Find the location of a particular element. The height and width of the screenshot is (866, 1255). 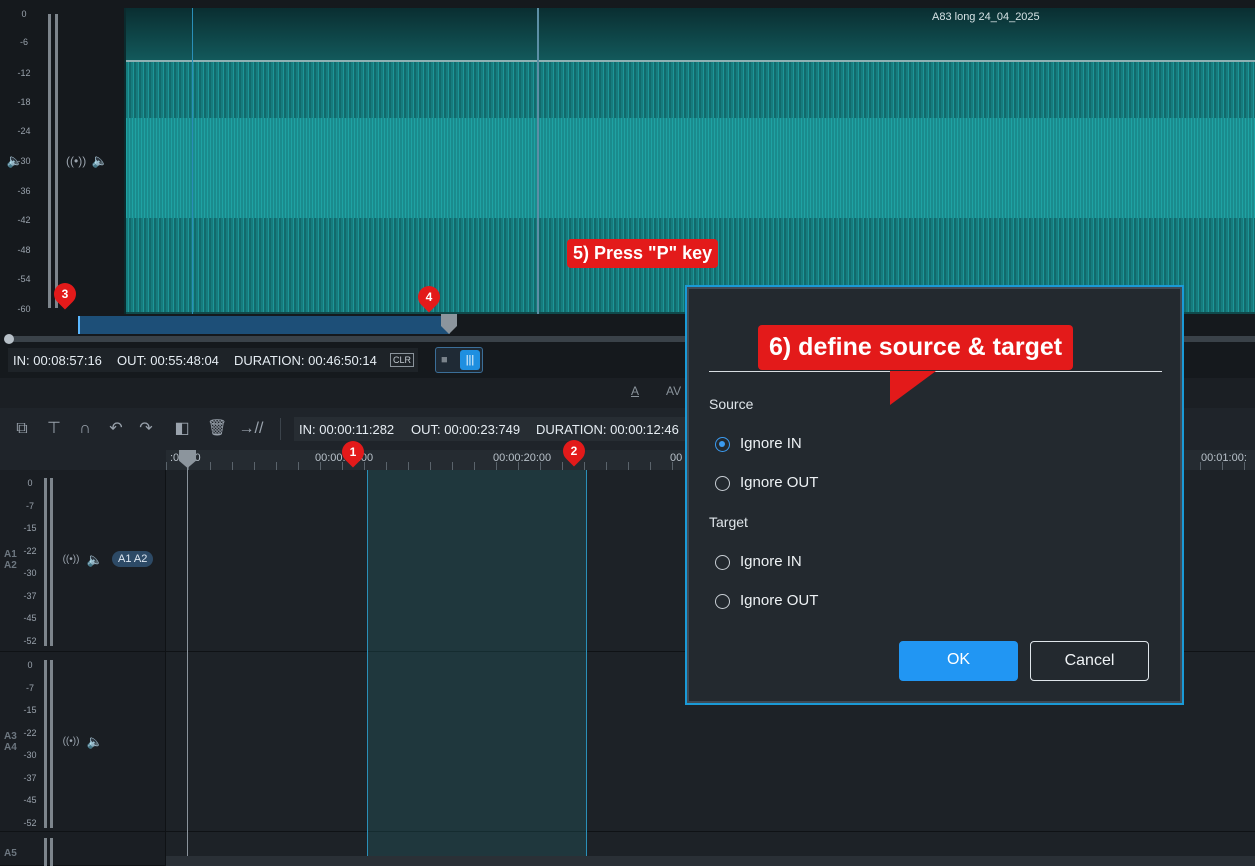

video-camera-icon: ■ is located at coordinates (449, 360).